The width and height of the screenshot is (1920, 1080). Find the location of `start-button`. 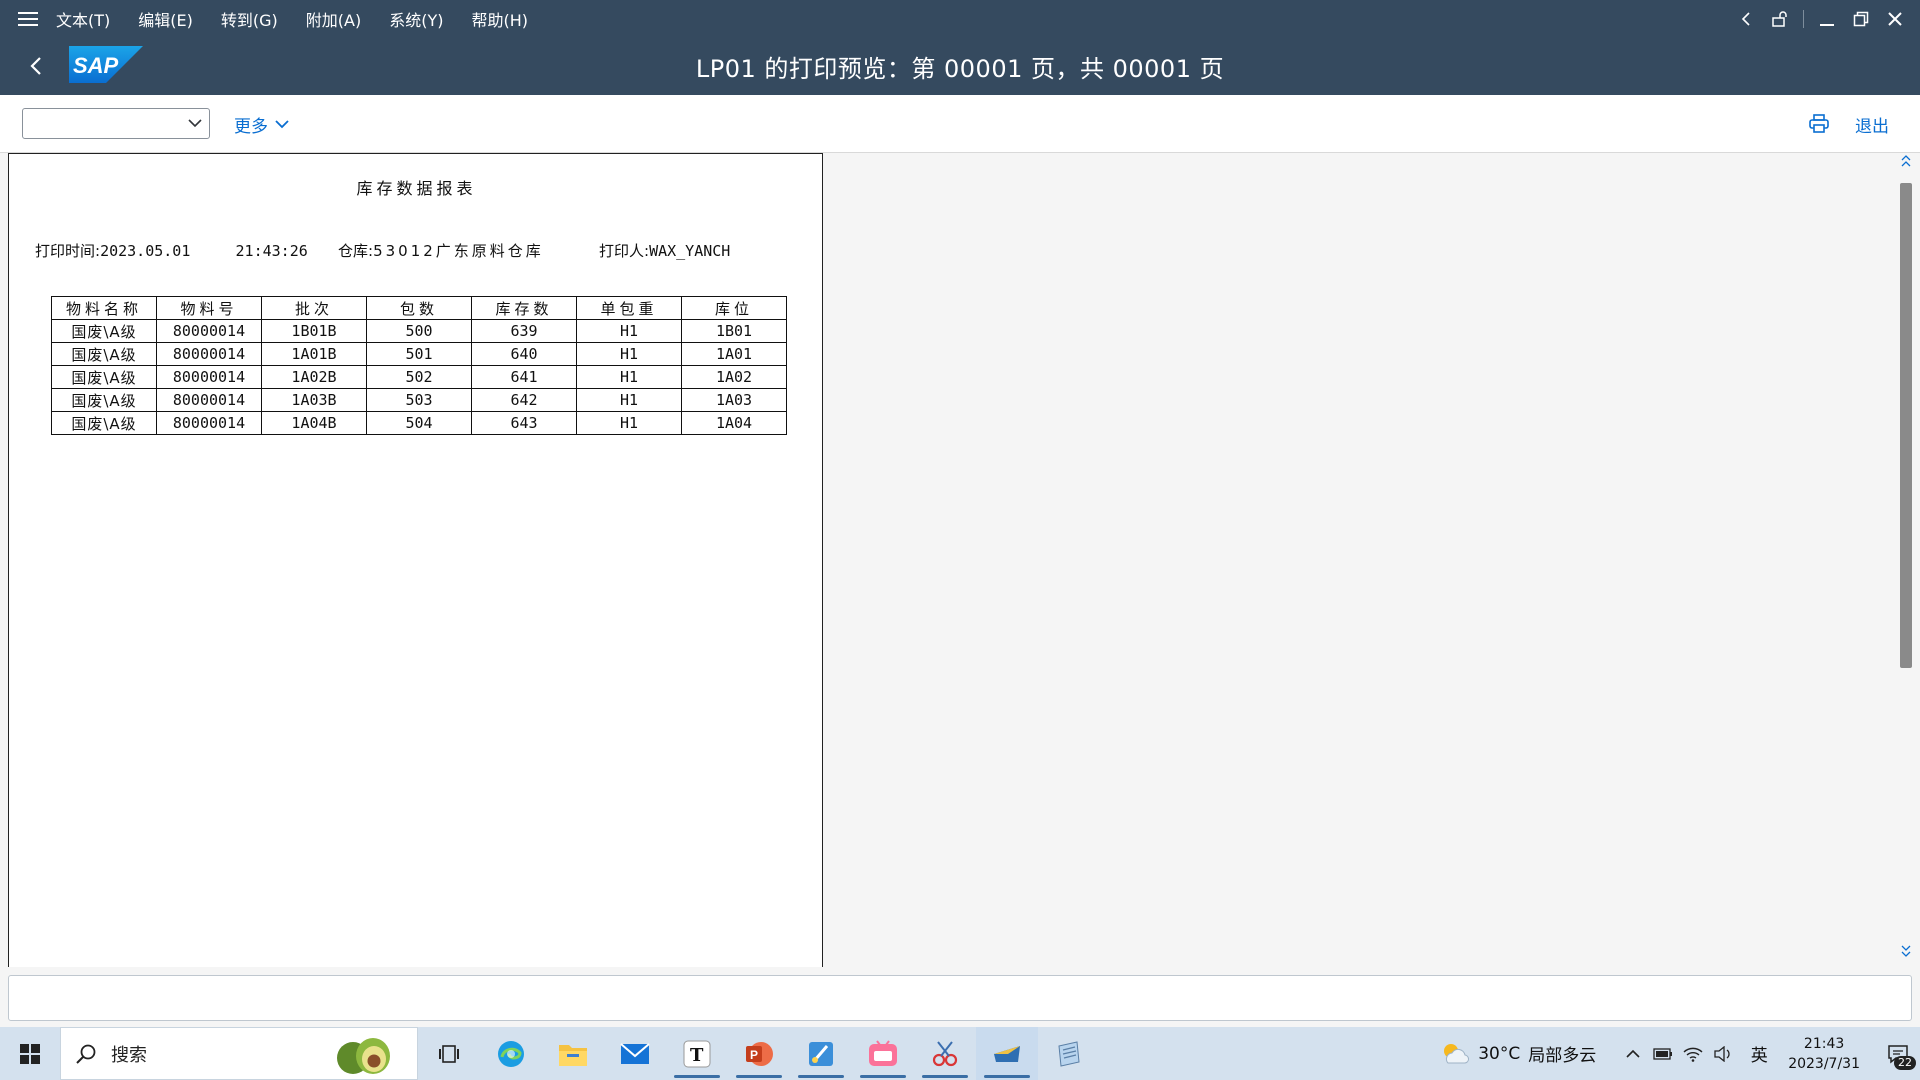

start-button is located at coordinates (30, 1053).